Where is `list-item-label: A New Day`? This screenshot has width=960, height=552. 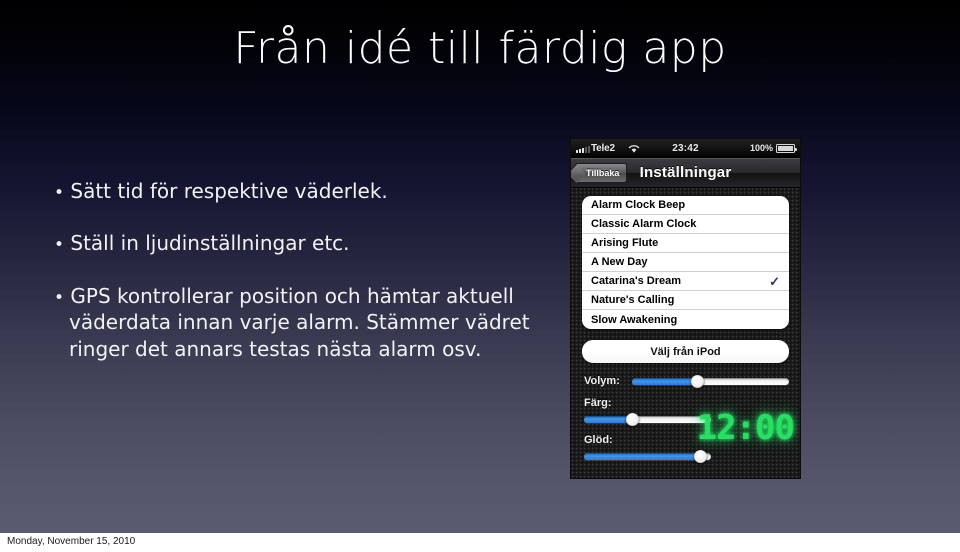
list-item-label: A New Day is located at coordinates (619, 262).